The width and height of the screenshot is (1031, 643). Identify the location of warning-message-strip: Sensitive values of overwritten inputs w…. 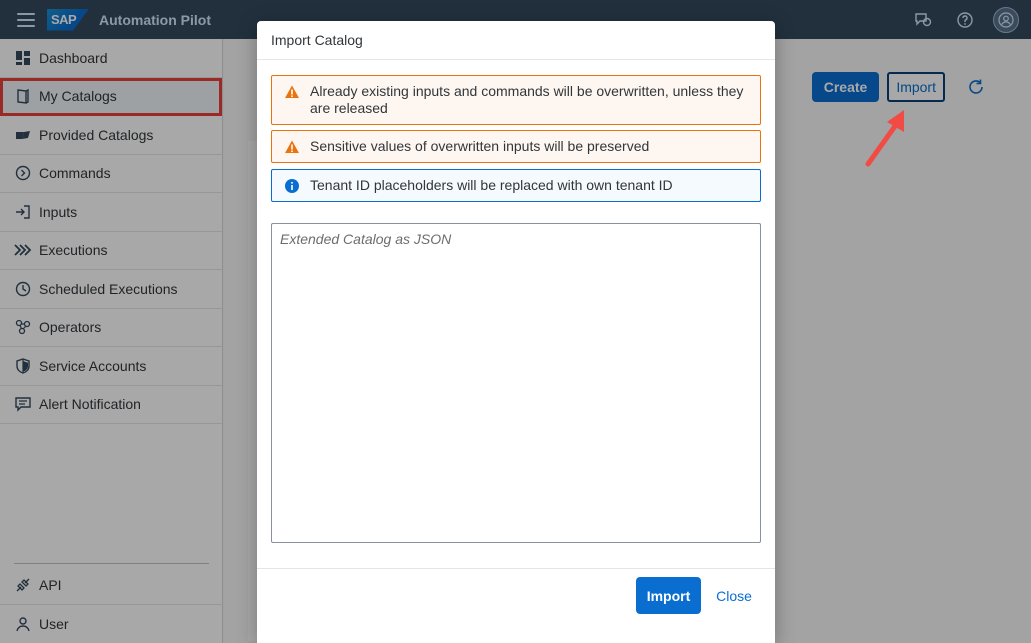
(516, 146).